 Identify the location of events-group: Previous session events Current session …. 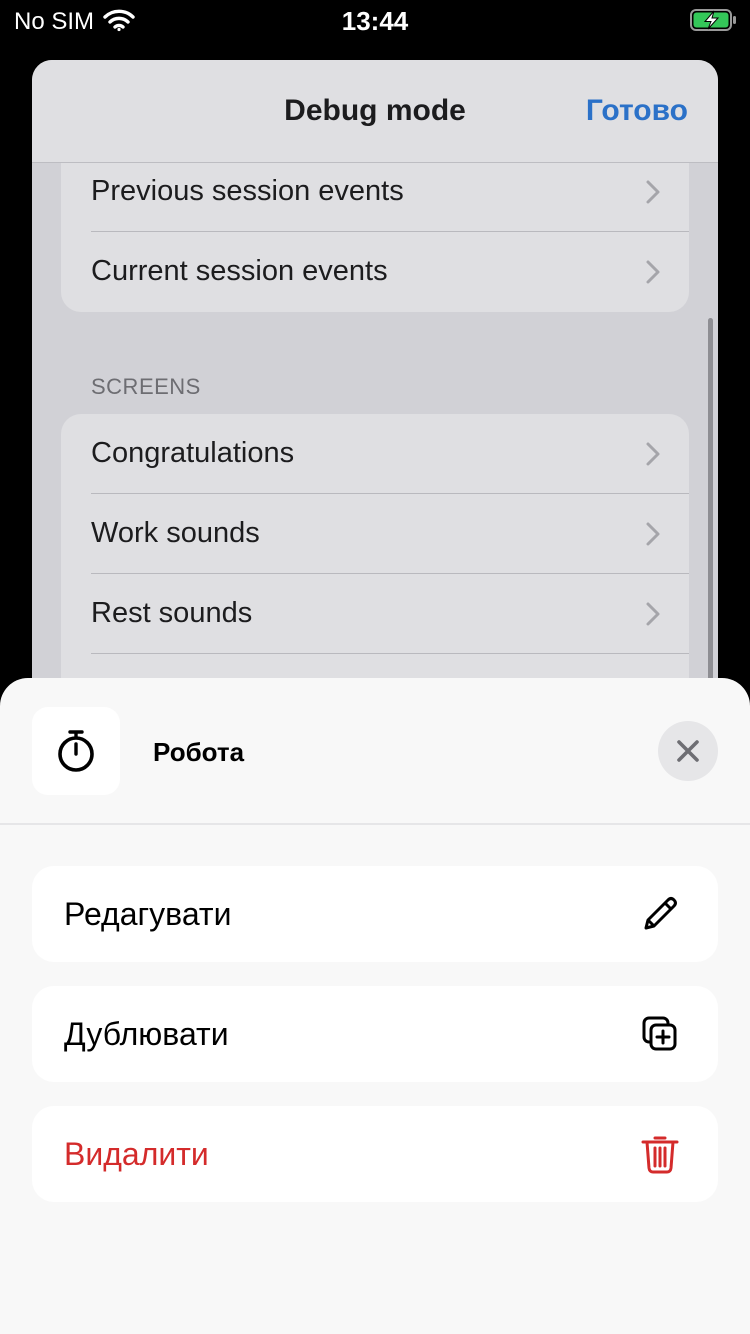
(375, 232).